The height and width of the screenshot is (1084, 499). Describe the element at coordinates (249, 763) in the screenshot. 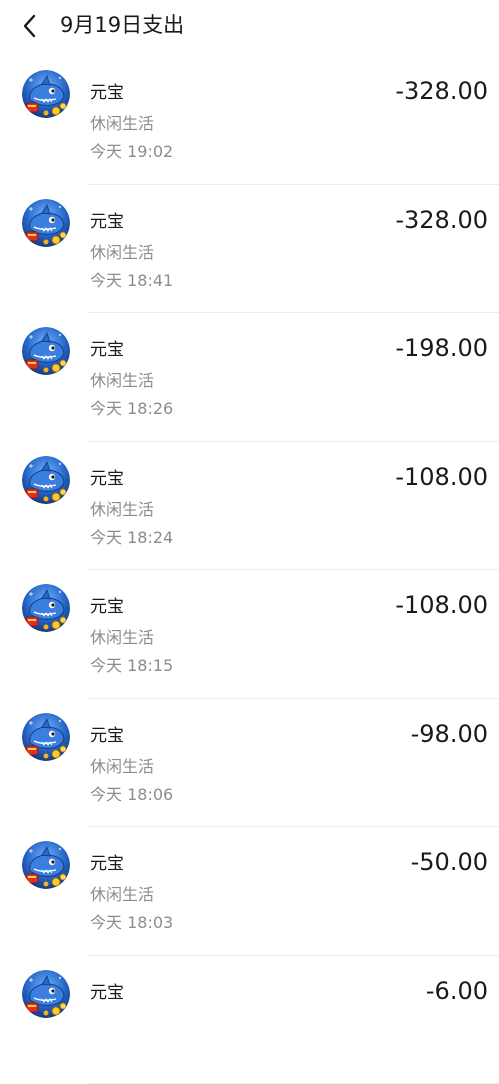

I see `transaction-row: 元宝 休闲生活 今天 18:06 -98.00` at that location.